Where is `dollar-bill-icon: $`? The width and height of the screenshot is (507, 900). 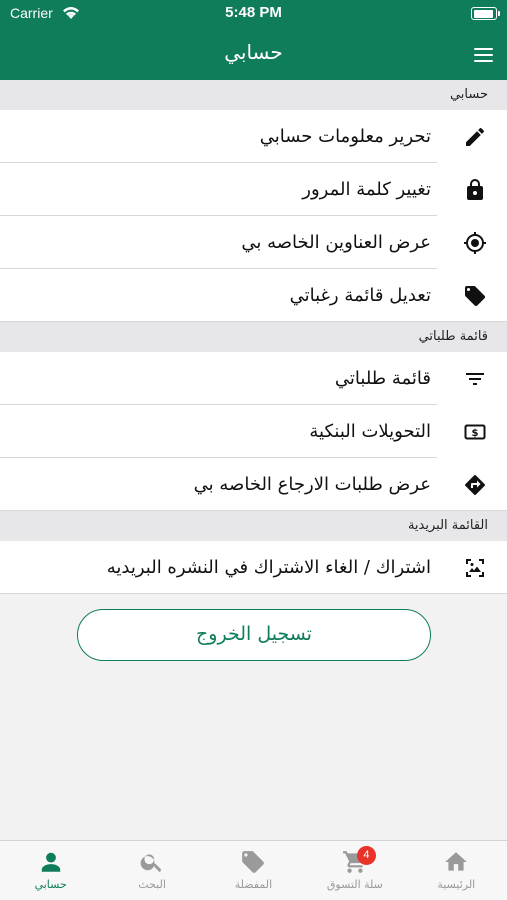
dollar-bill-icon: $ is located at coordinates (475, 432).